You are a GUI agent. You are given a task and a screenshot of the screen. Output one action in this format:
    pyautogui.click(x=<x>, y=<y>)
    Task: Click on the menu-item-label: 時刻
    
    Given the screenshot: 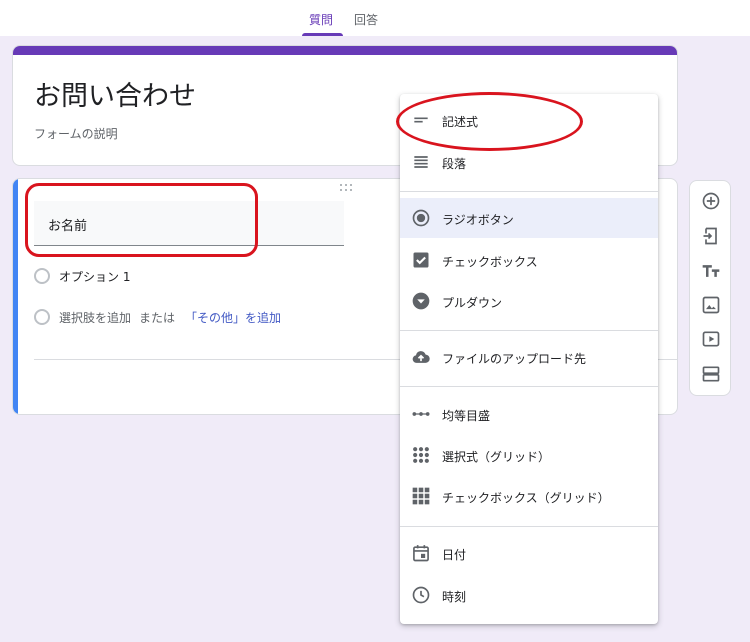 What is the action you would take?
    pyautogui.click(x=454, y=597)
    